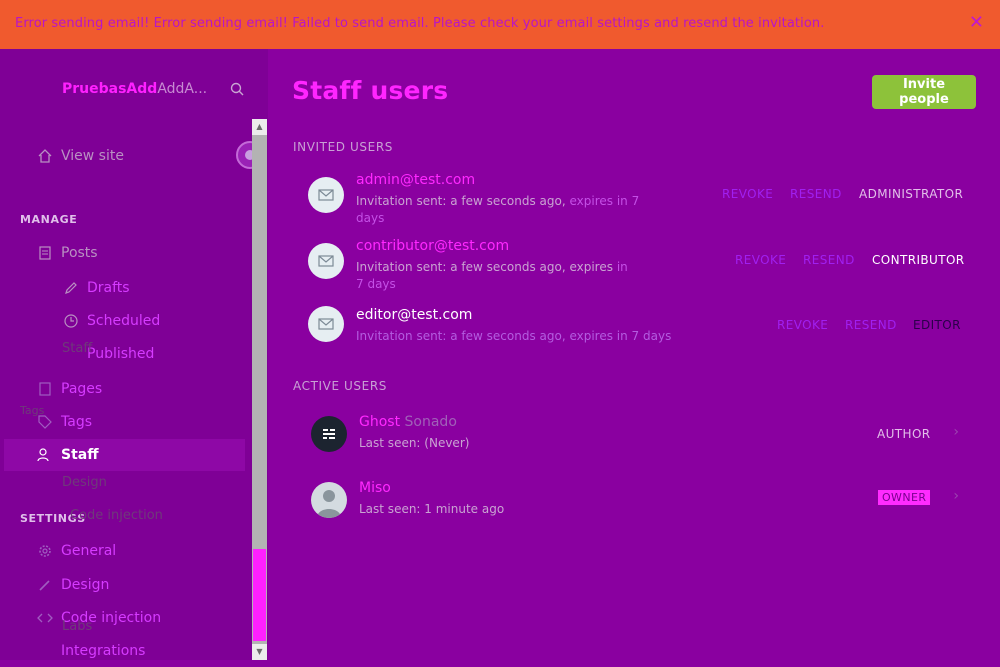  I want to click on ghost-text: Code injection, so click(116, 515).